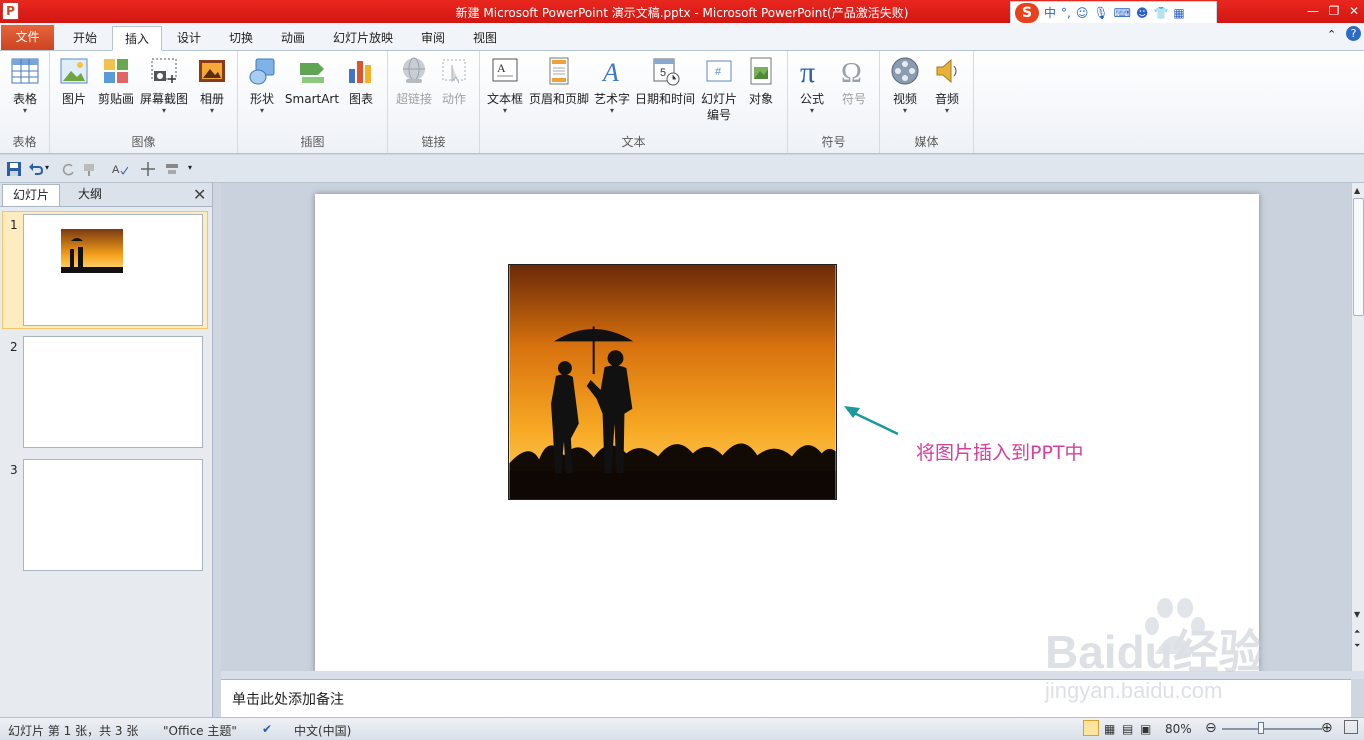  I want to click on keyboard-icon: ⌨, so click(1122, 13).